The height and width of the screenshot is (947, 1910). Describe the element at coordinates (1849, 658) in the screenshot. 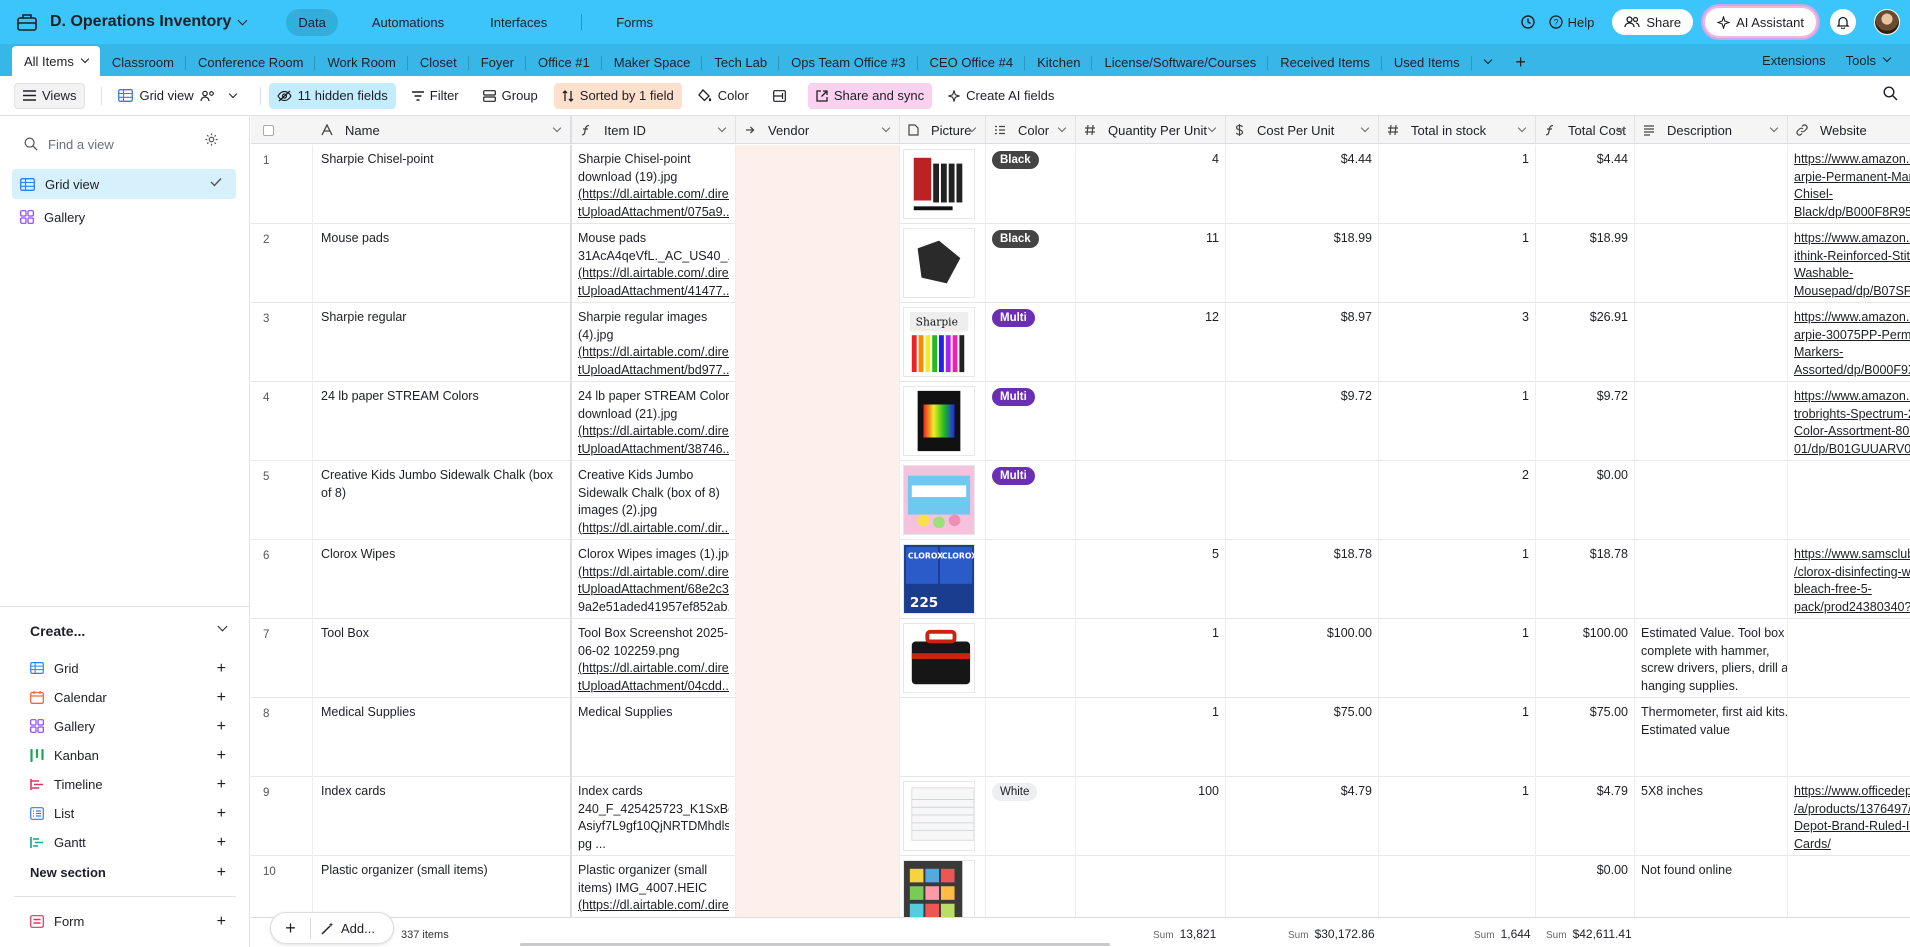

I see `website-cell` at that location.